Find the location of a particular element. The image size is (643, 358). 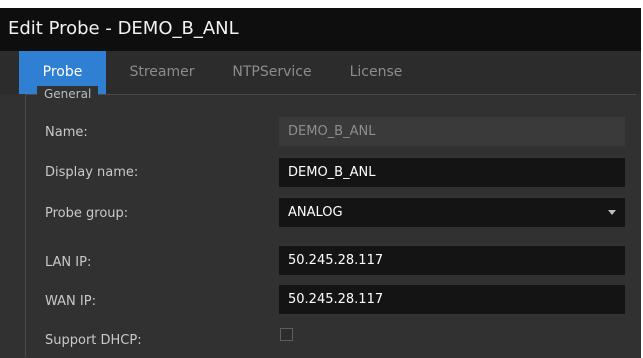

name-field: DEMO_B_ANL is located at coordinates (452, 131).